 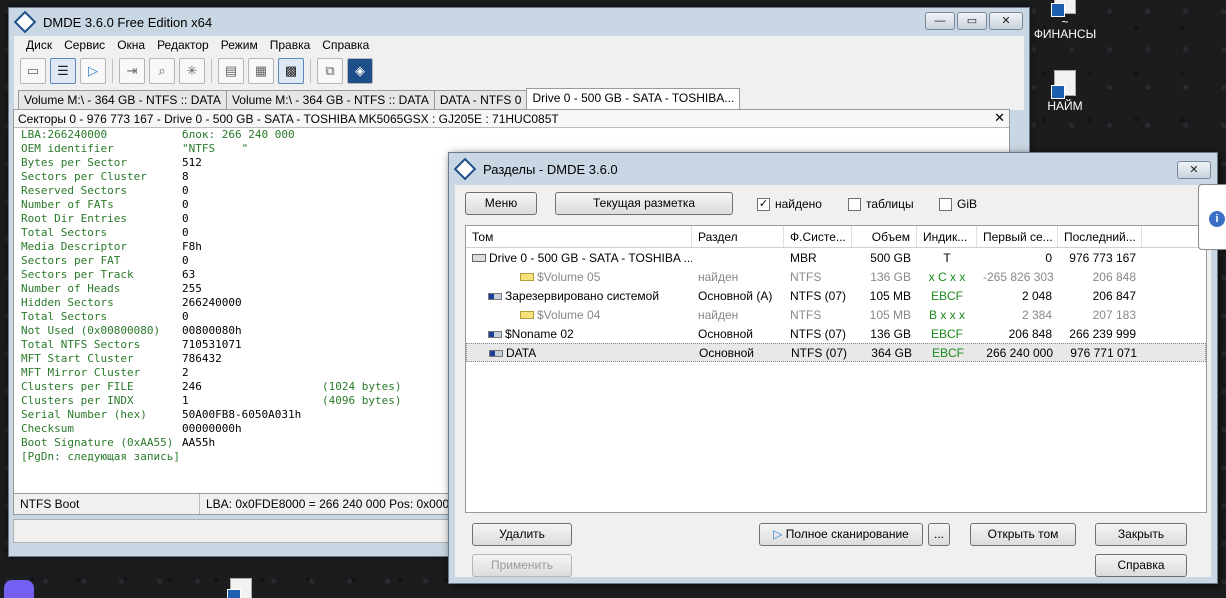 What do you see at coordinates (940, 21) in the screenshot?
I see `minimize-button: —` at bounding box center [940, 21].